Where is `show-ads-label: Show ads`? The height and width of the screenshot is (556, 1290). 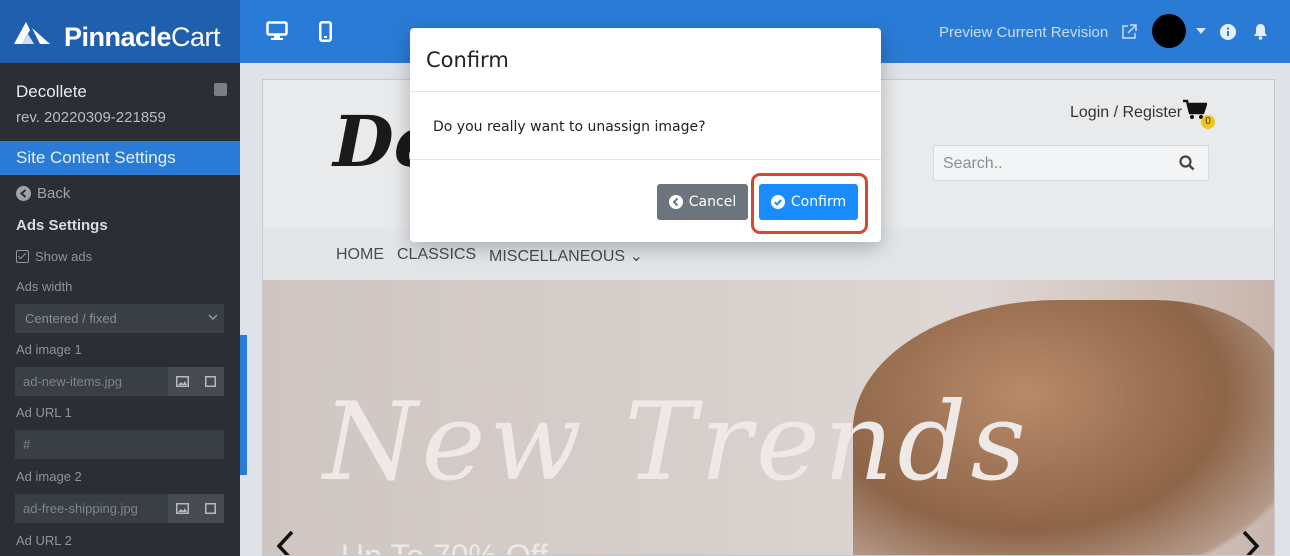
show-ads-label: Show ads is located at coordinates (64, 256).